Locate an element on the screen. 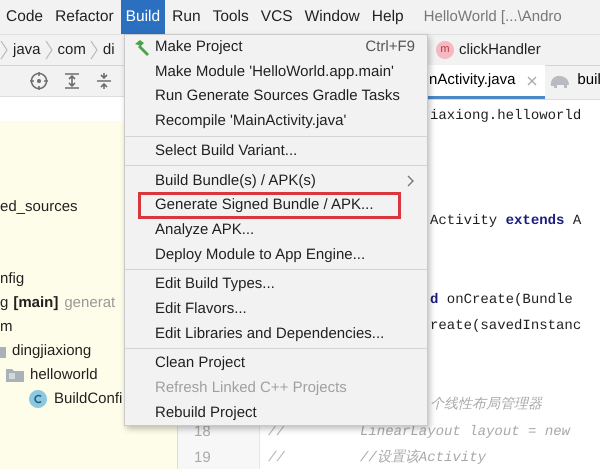 The height and width of the screenshot is (469, 600). menu-entry: Rebuild Project is located at coordinates (276, 413).